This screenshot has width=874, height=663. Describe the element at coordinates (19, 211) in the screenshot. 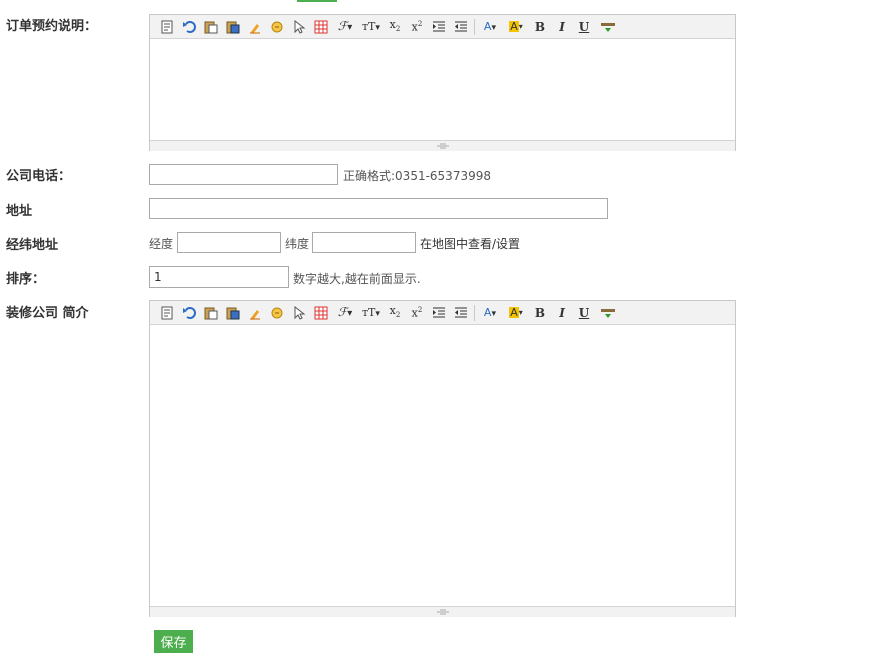

I see `address-label: 地址` at that location.